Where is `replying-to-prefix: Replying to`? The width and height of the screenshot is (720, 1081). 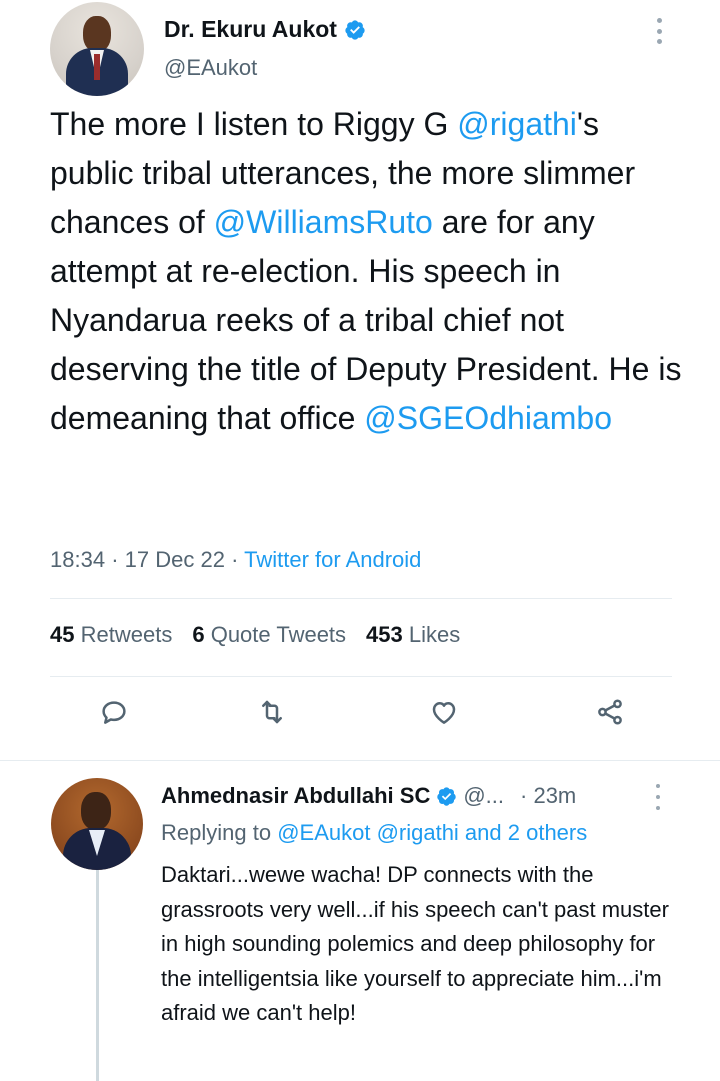
replying-to-prefix: Replying to is located at coordinates (219, 832).